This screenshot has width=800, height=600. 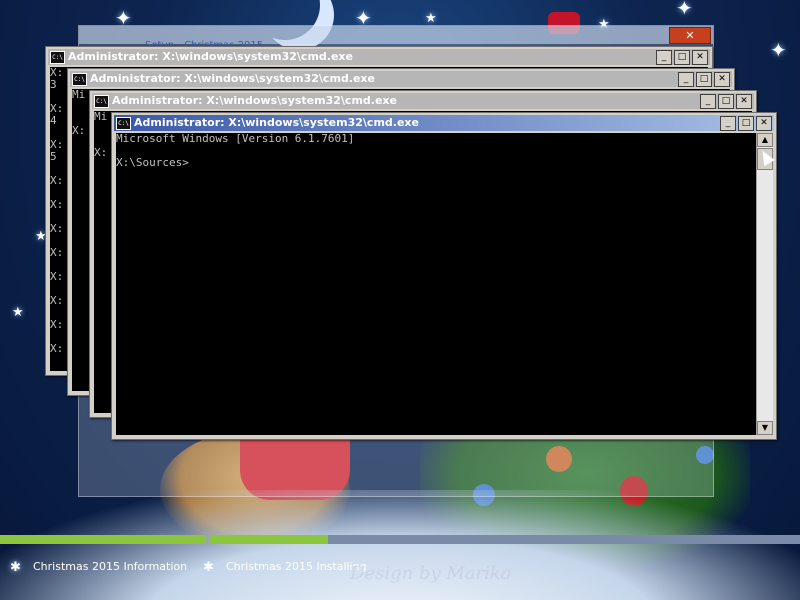 What do you see at coordinates (764, 284) in the screenshot?
I see `vertical-scrollbar: ▲ ▼` at bounding box center [764, 284].